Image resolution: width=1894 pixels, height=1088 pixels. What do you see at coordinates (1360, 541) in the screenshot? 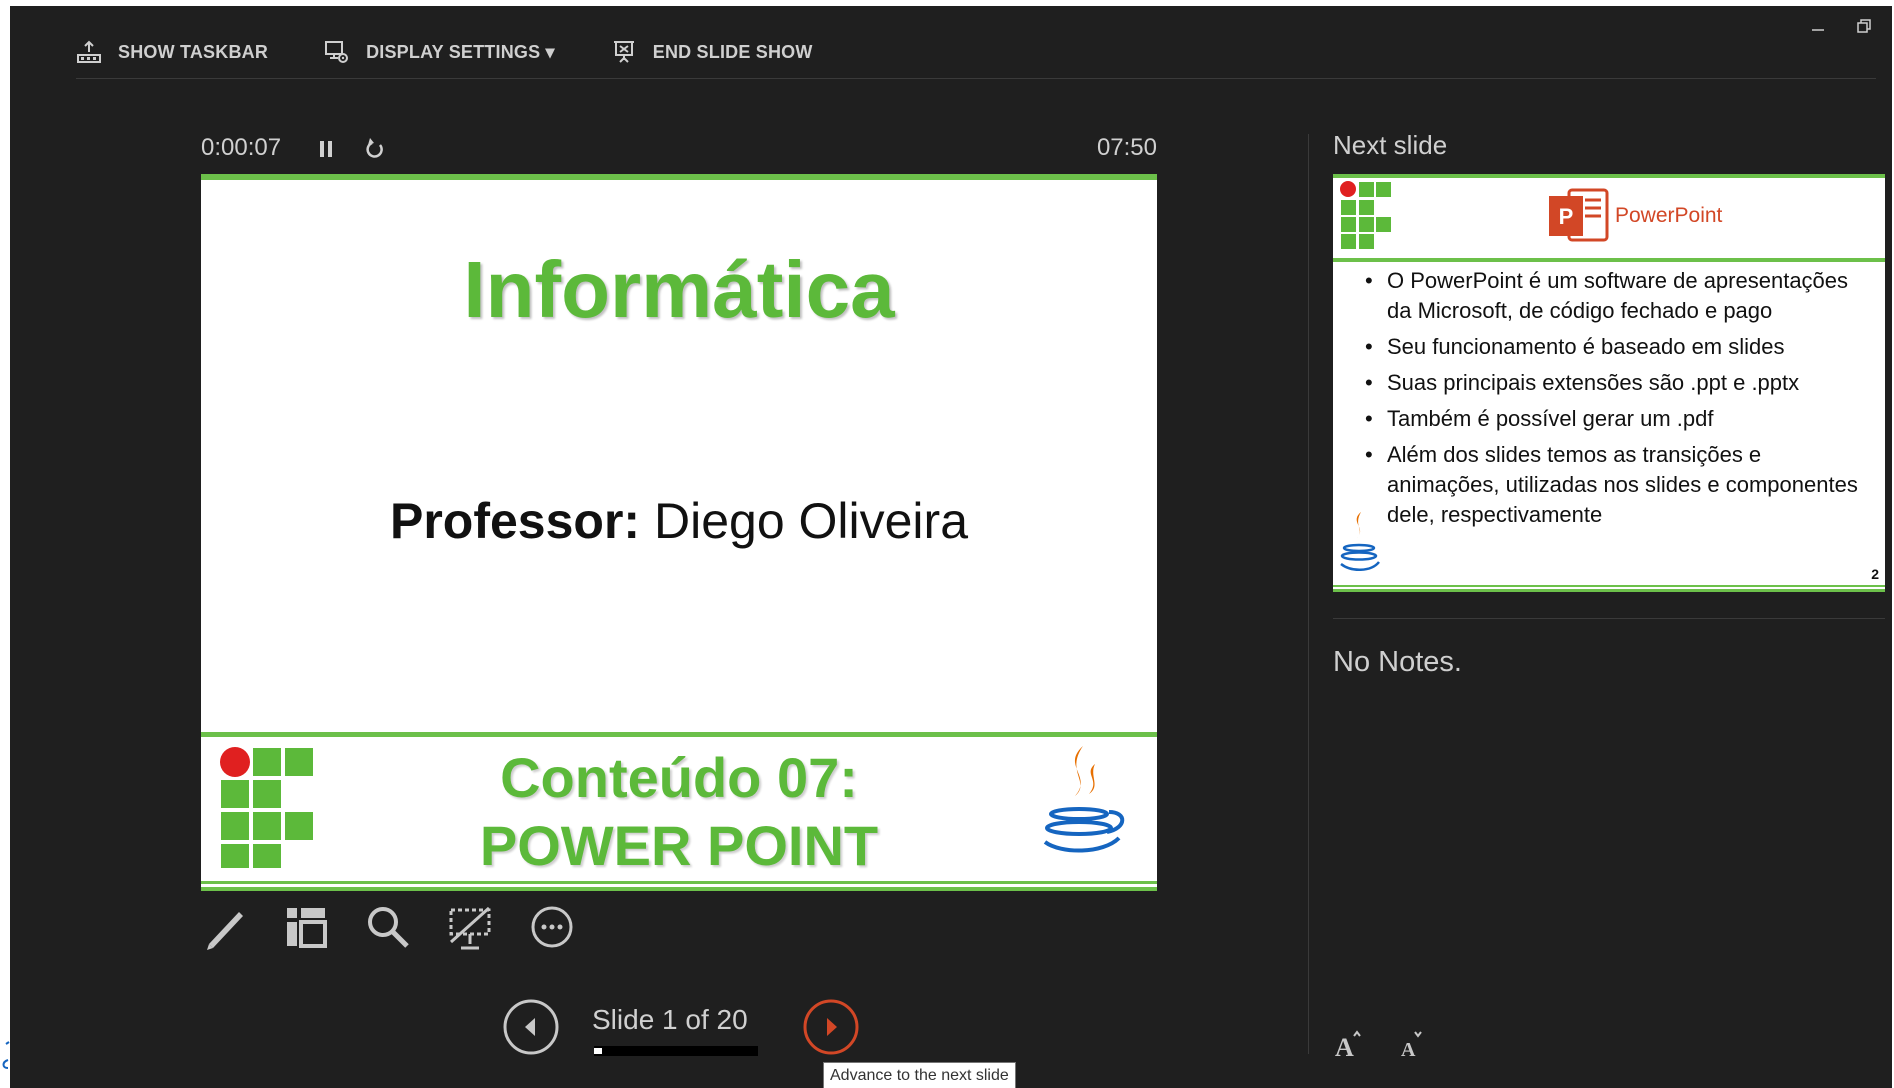
I see `next-slide-java-logo-icon` at bounding box center [1360, 541].